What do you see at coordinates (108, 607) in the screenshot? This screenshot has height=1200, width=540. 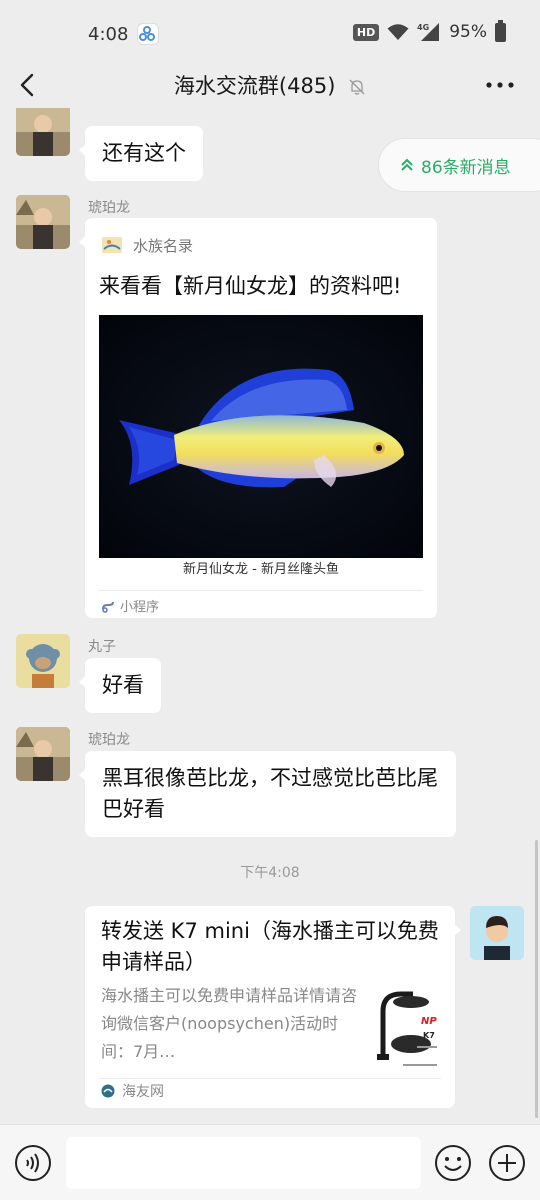 I see `mini-program-icon` at bounding box center [108, 607].